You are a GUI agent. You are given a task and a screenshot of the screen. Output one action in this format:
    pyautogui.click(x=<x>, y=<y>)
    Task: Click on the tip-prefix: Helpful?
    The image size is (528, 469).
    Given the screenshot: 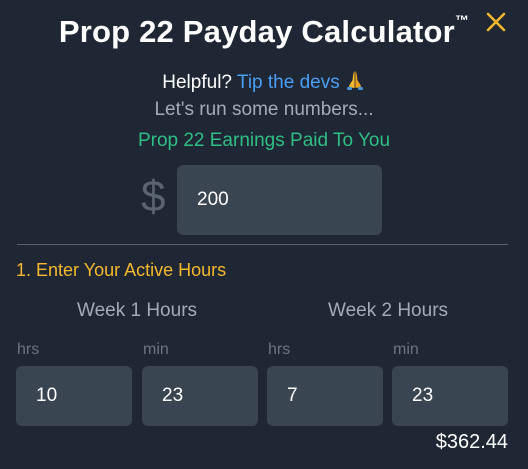 What is the action you would take?
    pyautogui.click(x=199, y=83)
    